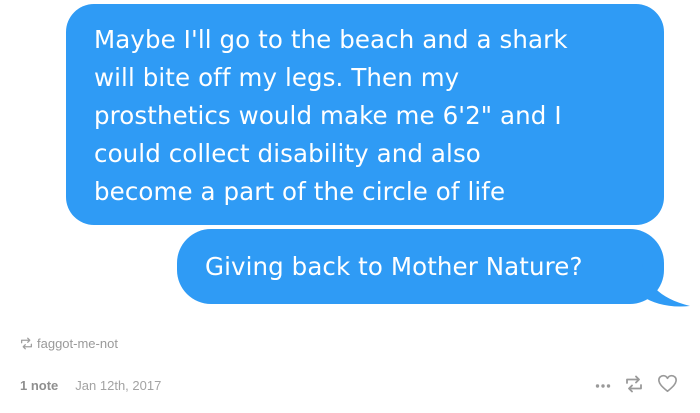 The height and width of the screenshot is (413, 700). Describe the element at coordinates (277, 77) in the screenshot. I see `message-line: will bite off my legs. Then my` at that location.